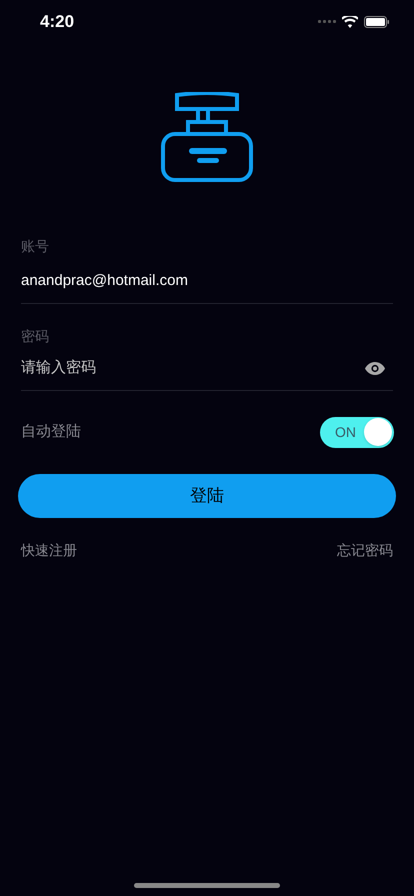 The image size is (414, 896). Describe the element at coordinates (49, 550) in the screenshot. I see `text-link: 快速注册` at that location.